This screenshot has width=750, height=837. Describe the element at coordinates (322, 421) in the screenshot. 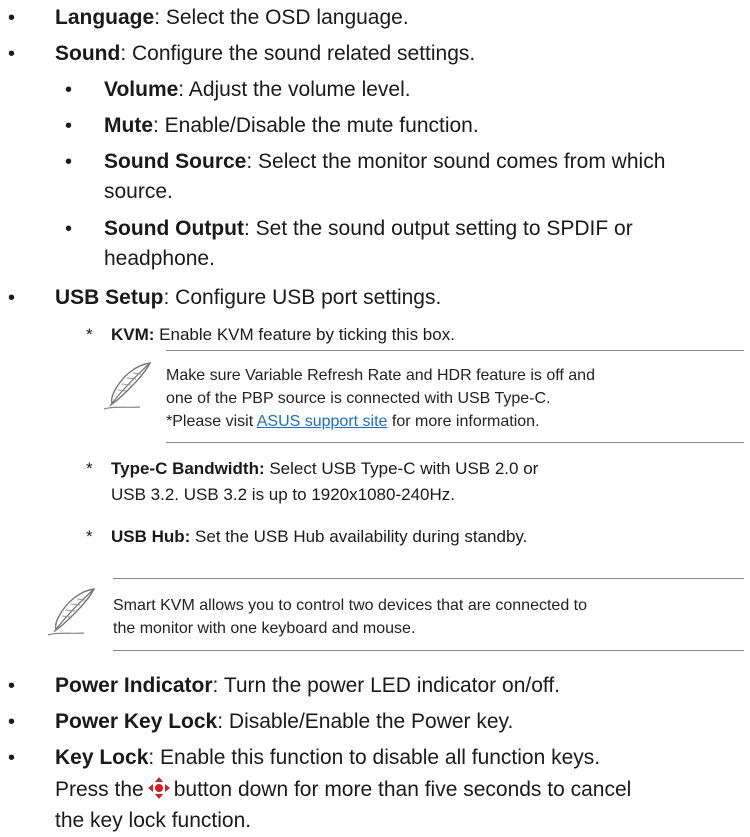

I see `asus-support-link: ASUS support site` at that location.